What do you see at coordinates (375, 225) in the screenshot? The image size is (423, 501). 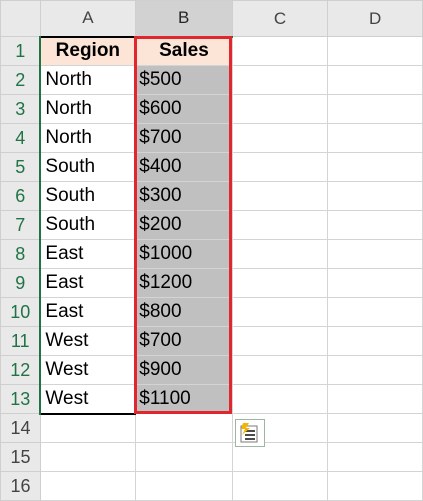 I see `cell-d7` at bounding box center [375, 225].